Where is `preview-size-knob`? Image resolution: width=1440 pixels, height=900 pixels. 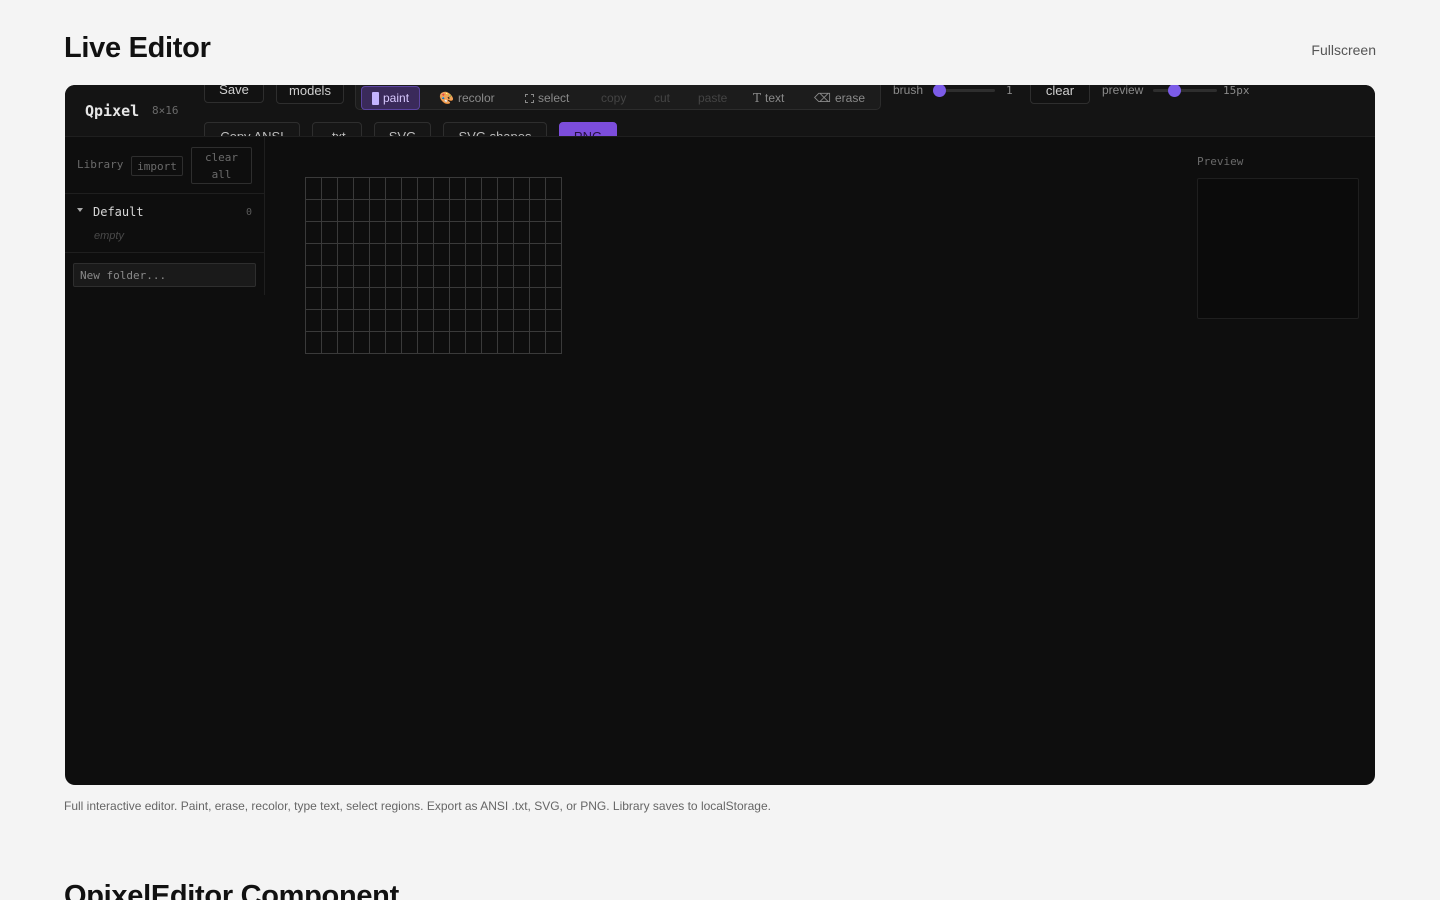 preview-size-knob is located at coordinates (1175, 91).